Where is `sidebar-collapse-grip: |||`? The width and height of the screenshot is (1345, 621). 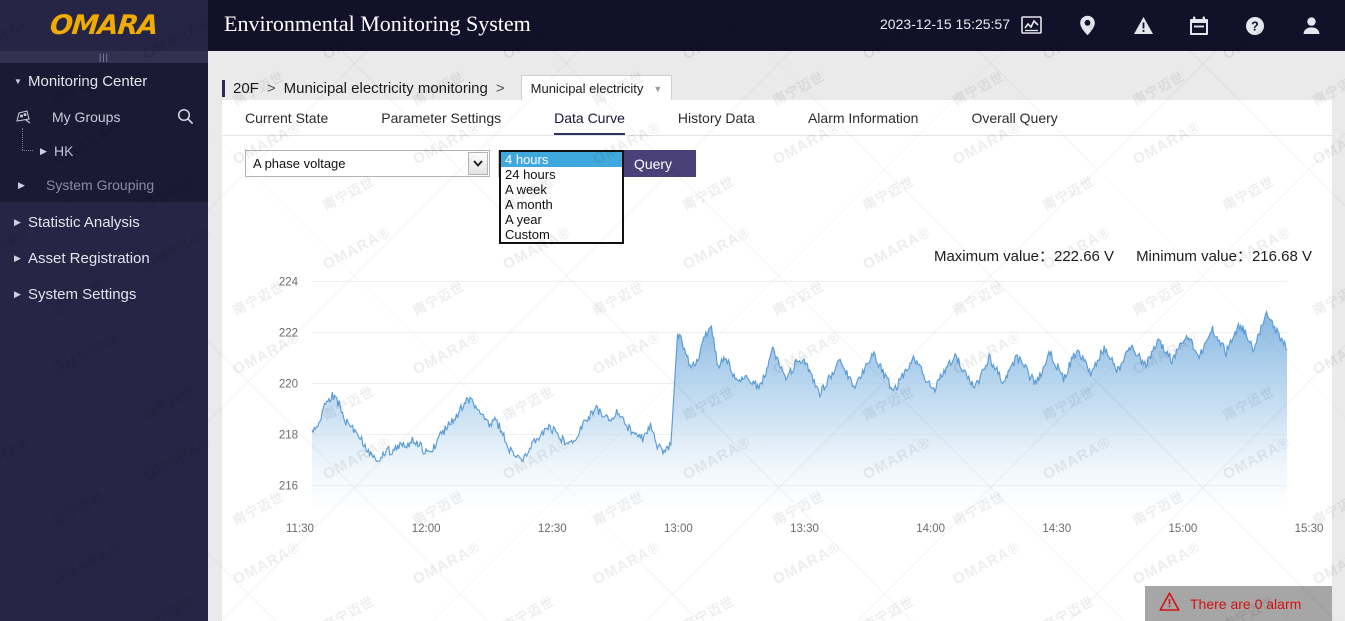
sidebar-collapse-grip: ||| is located at coordinates (104, 57).